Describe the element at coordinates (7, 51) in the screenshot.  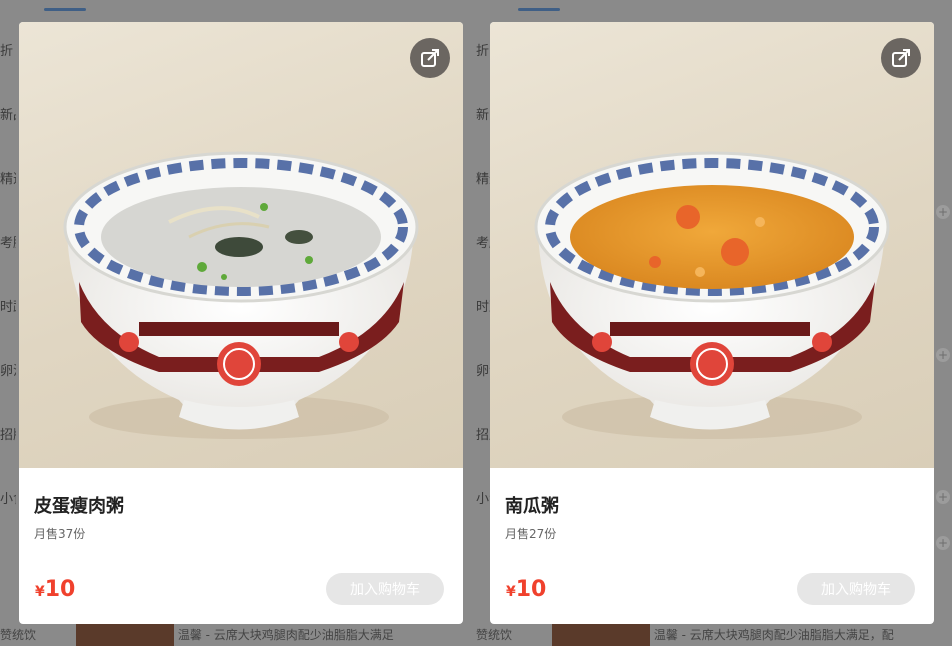
I see `category-item: 折` at that location.